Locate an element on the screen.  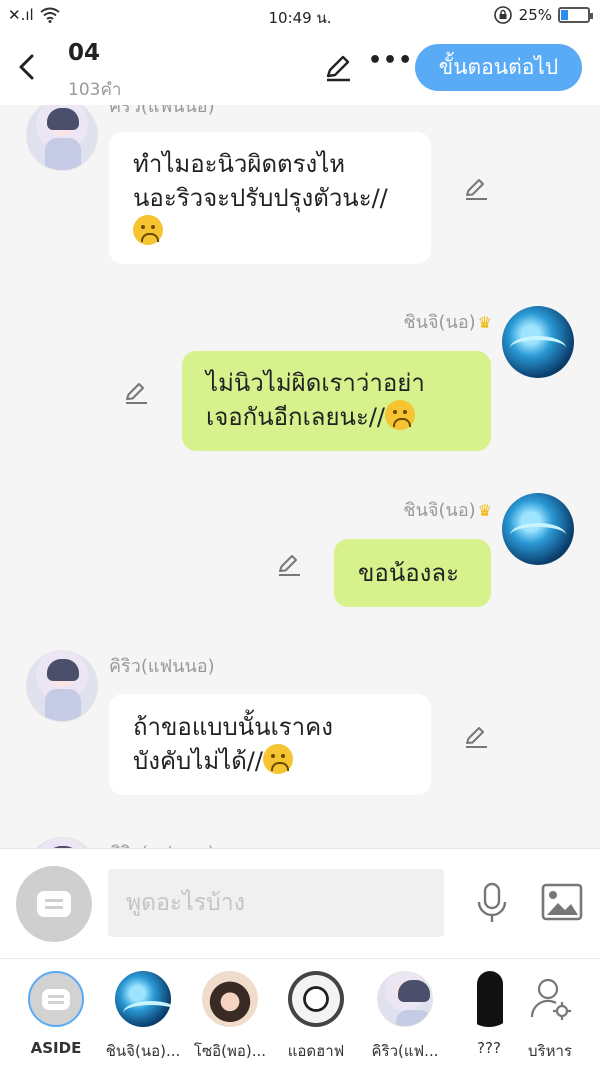
message-bubble: ขอน้องละ is located at coordinates (412, 573).